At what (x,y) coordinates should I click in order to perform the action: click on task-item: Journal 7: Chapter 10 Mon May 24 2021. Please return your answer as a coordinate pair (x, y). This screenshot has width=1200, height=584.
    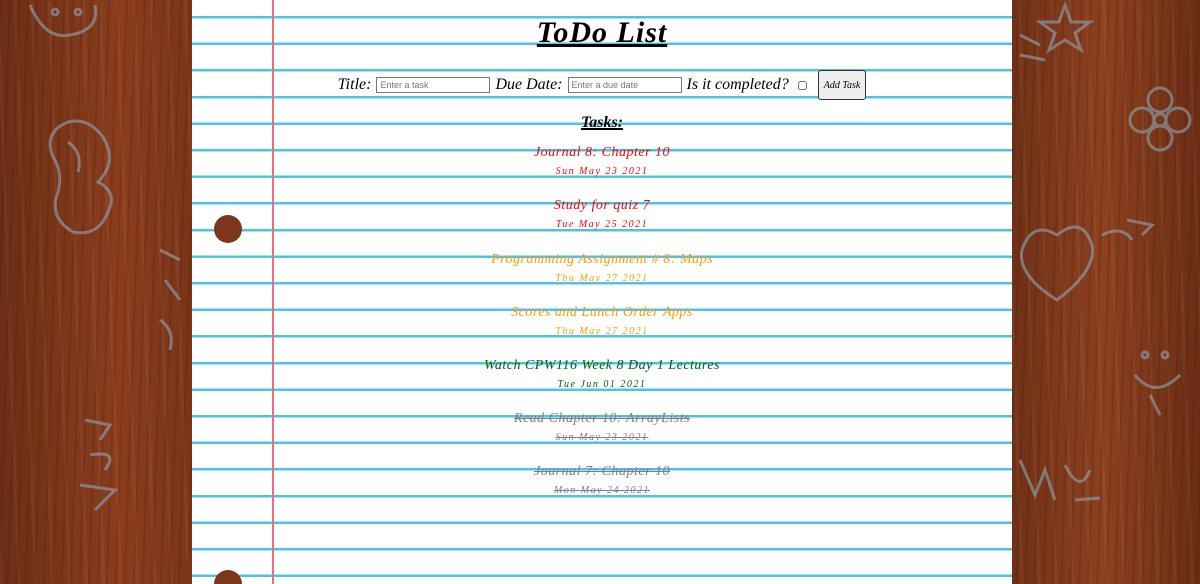
    Looking at the image, I should click on (602, 481).